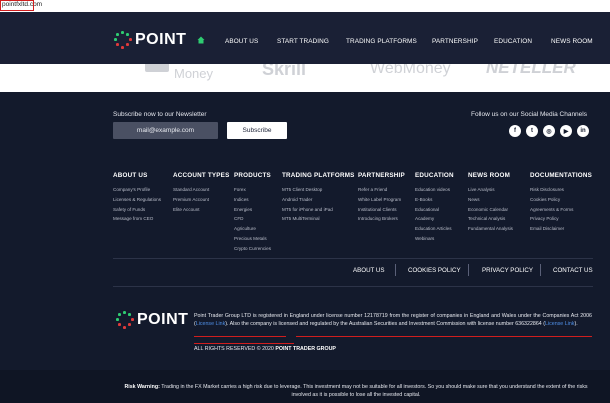  I want to click on footer-brand-logo: POINT, so click(152, 320).